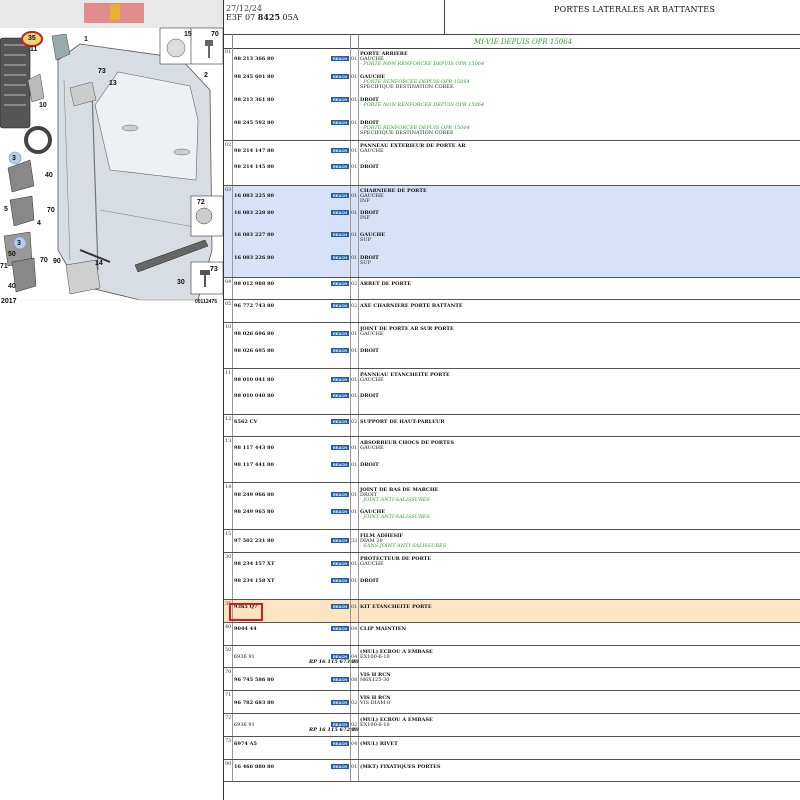 The height and width of the screenshot is (800, 800). I want to click on callout-4: 4, so click(39, 224).